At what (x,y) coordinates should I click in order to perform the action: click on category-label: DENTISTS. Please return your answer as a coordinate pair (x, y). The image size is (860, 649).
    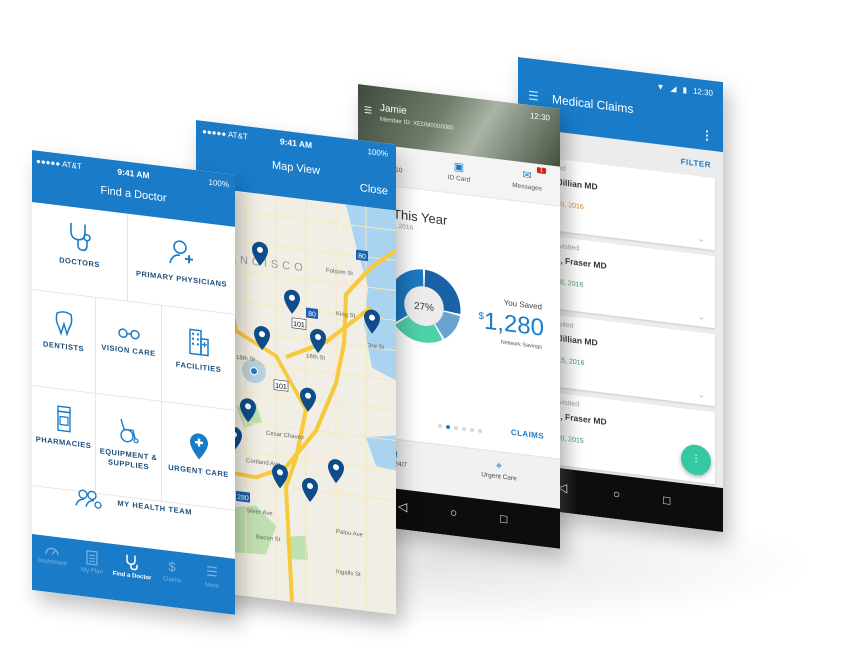
    Looking at the image, I should click on (63, 346).